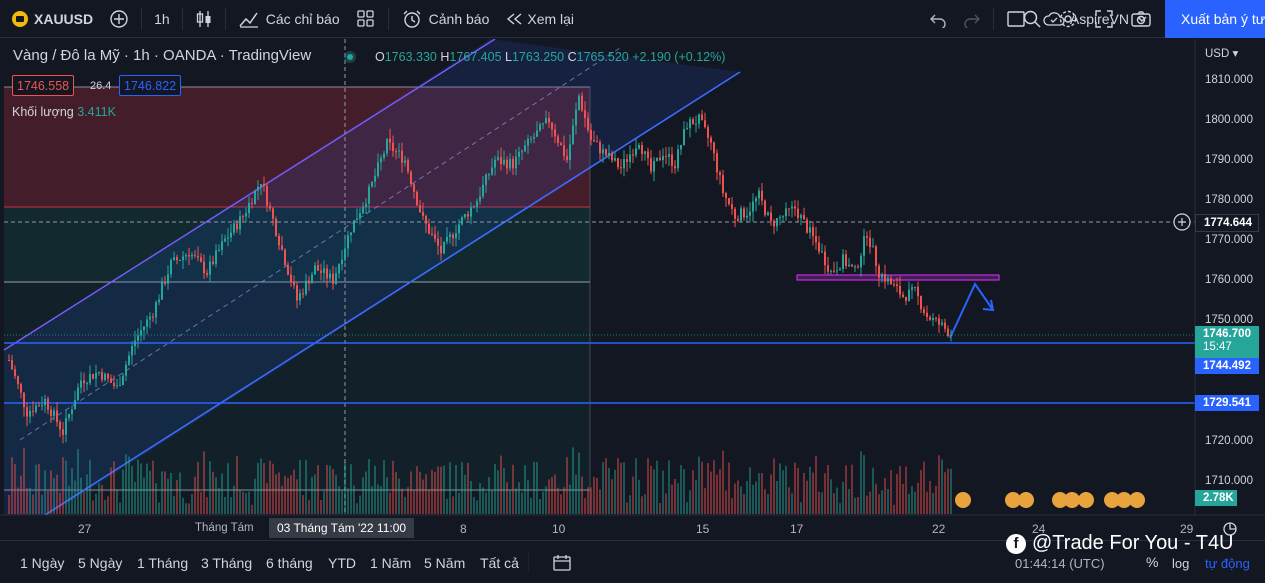 The height and width of the screenshot is (583, 1265). I want to click on range-ytd: YTD, so click(342, 563).